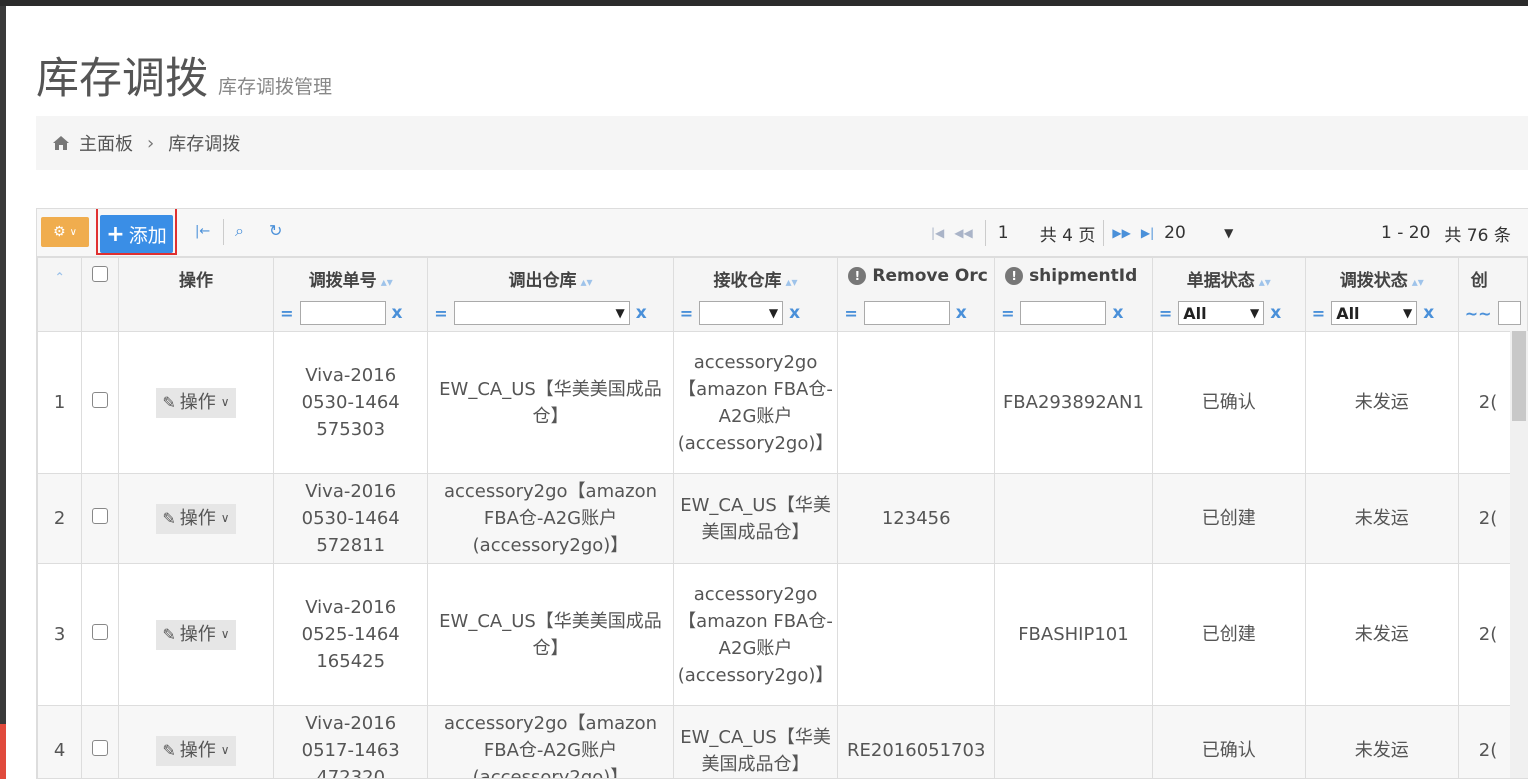  What do you see at coordinates (61, 143) in the screenshot?
I see `home-icon` at bounding box center [61, 143].